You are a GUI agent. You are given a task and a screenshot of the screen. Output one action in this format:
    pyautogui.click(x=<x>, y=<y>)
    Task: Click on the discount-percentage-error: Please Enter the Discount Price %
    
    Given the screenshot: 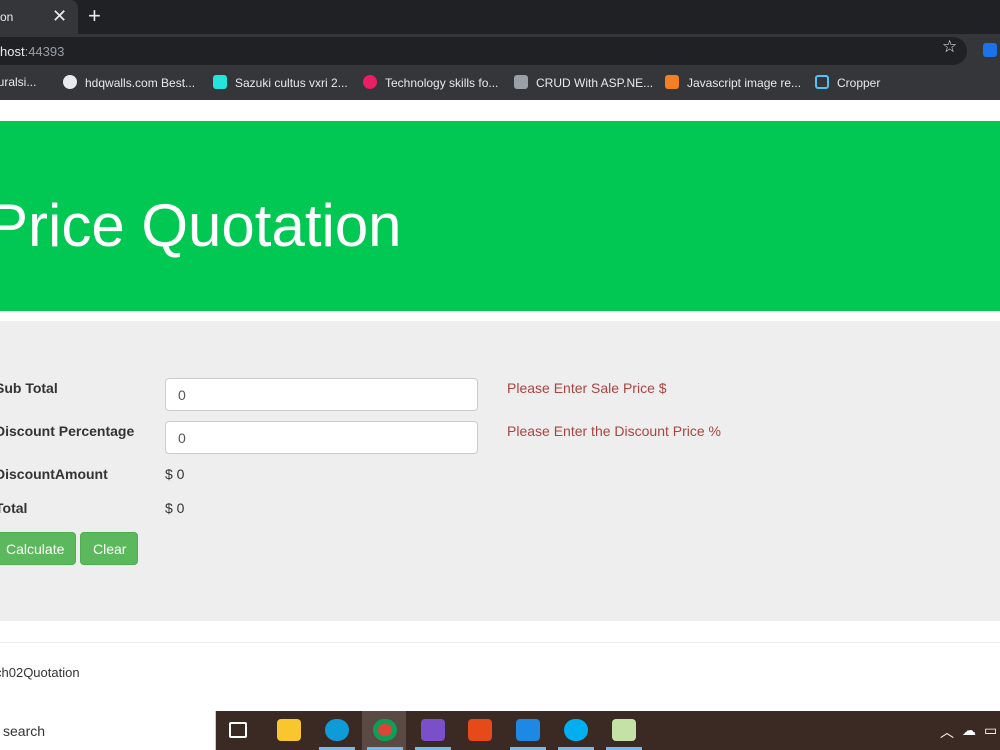 What is the action you would take?
    pyautogui.click(x=614, y=431)
    